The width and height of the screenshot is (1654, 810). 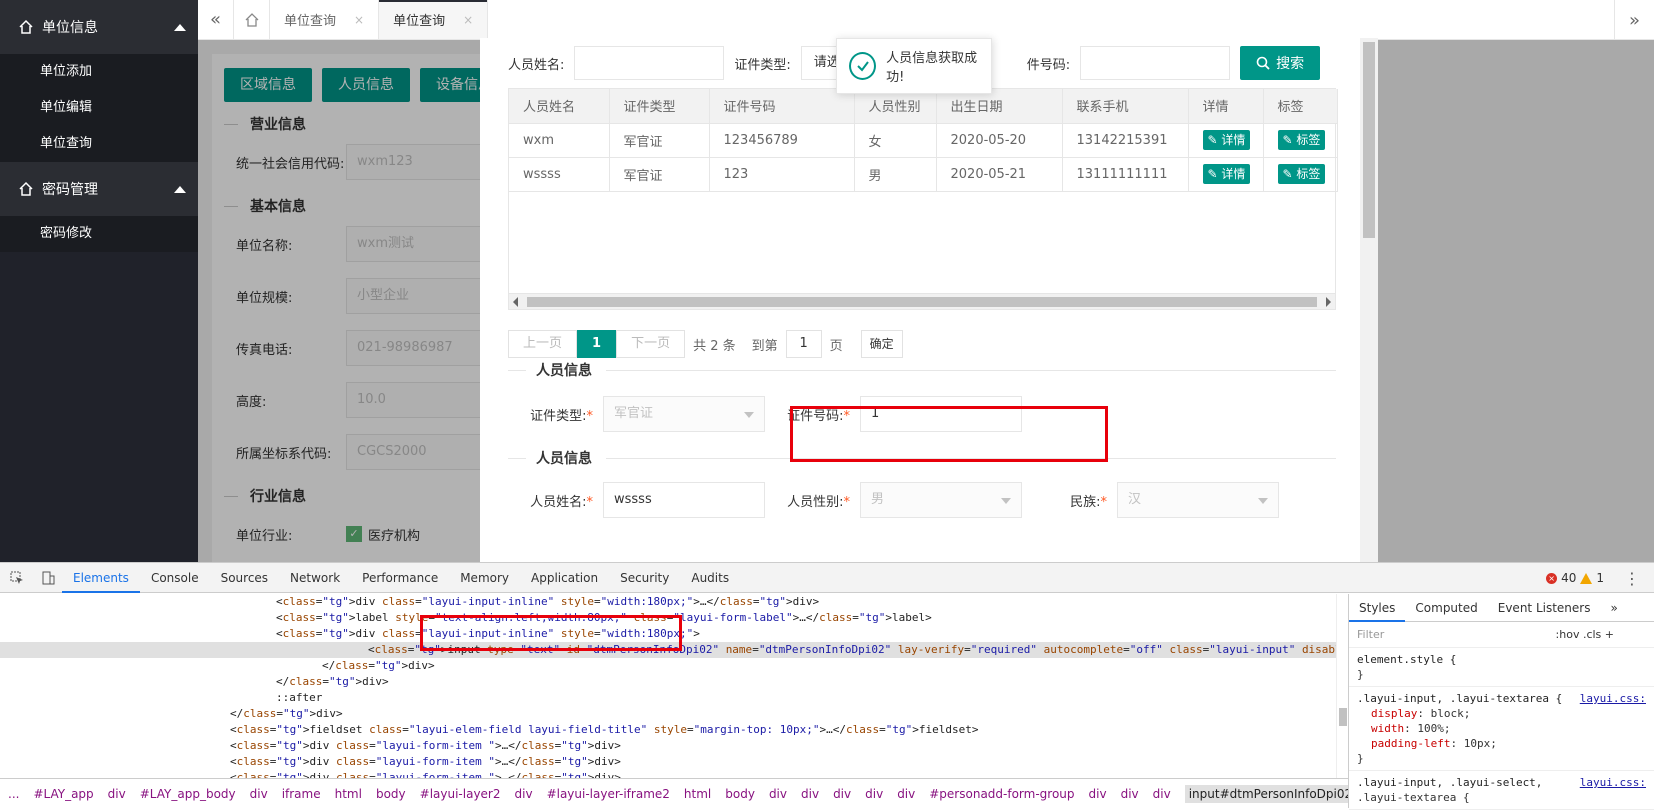 I want to click on inspect-icon, so click(x=17, y=578).